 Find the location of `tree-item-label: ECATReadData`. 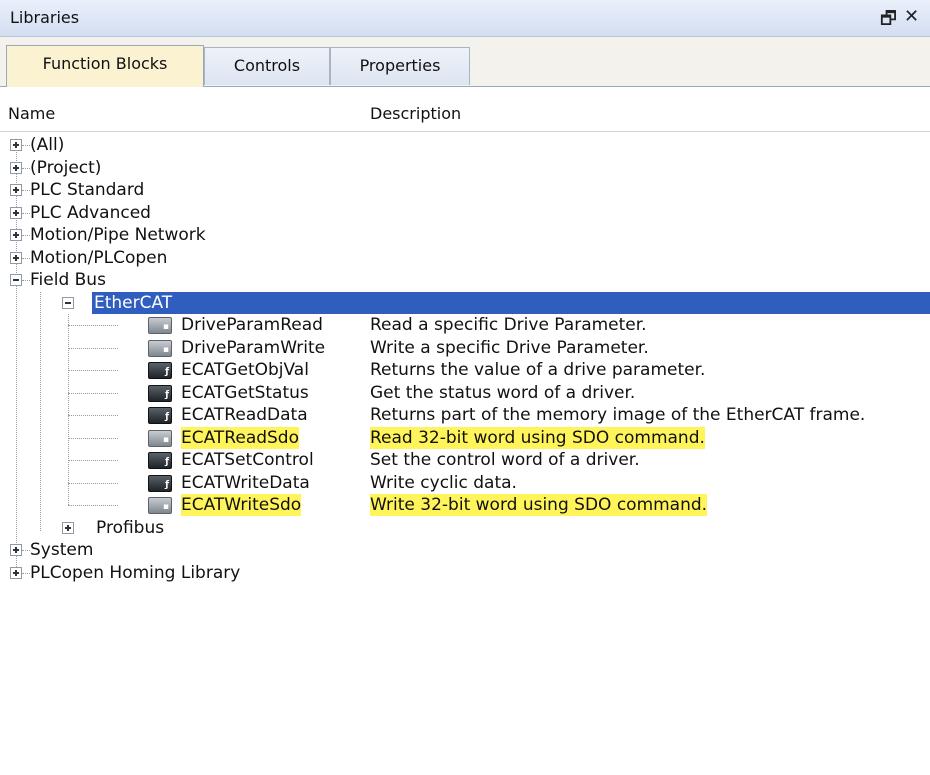

tree-item-label: ECATReadData is located at coordinates (244, 415).